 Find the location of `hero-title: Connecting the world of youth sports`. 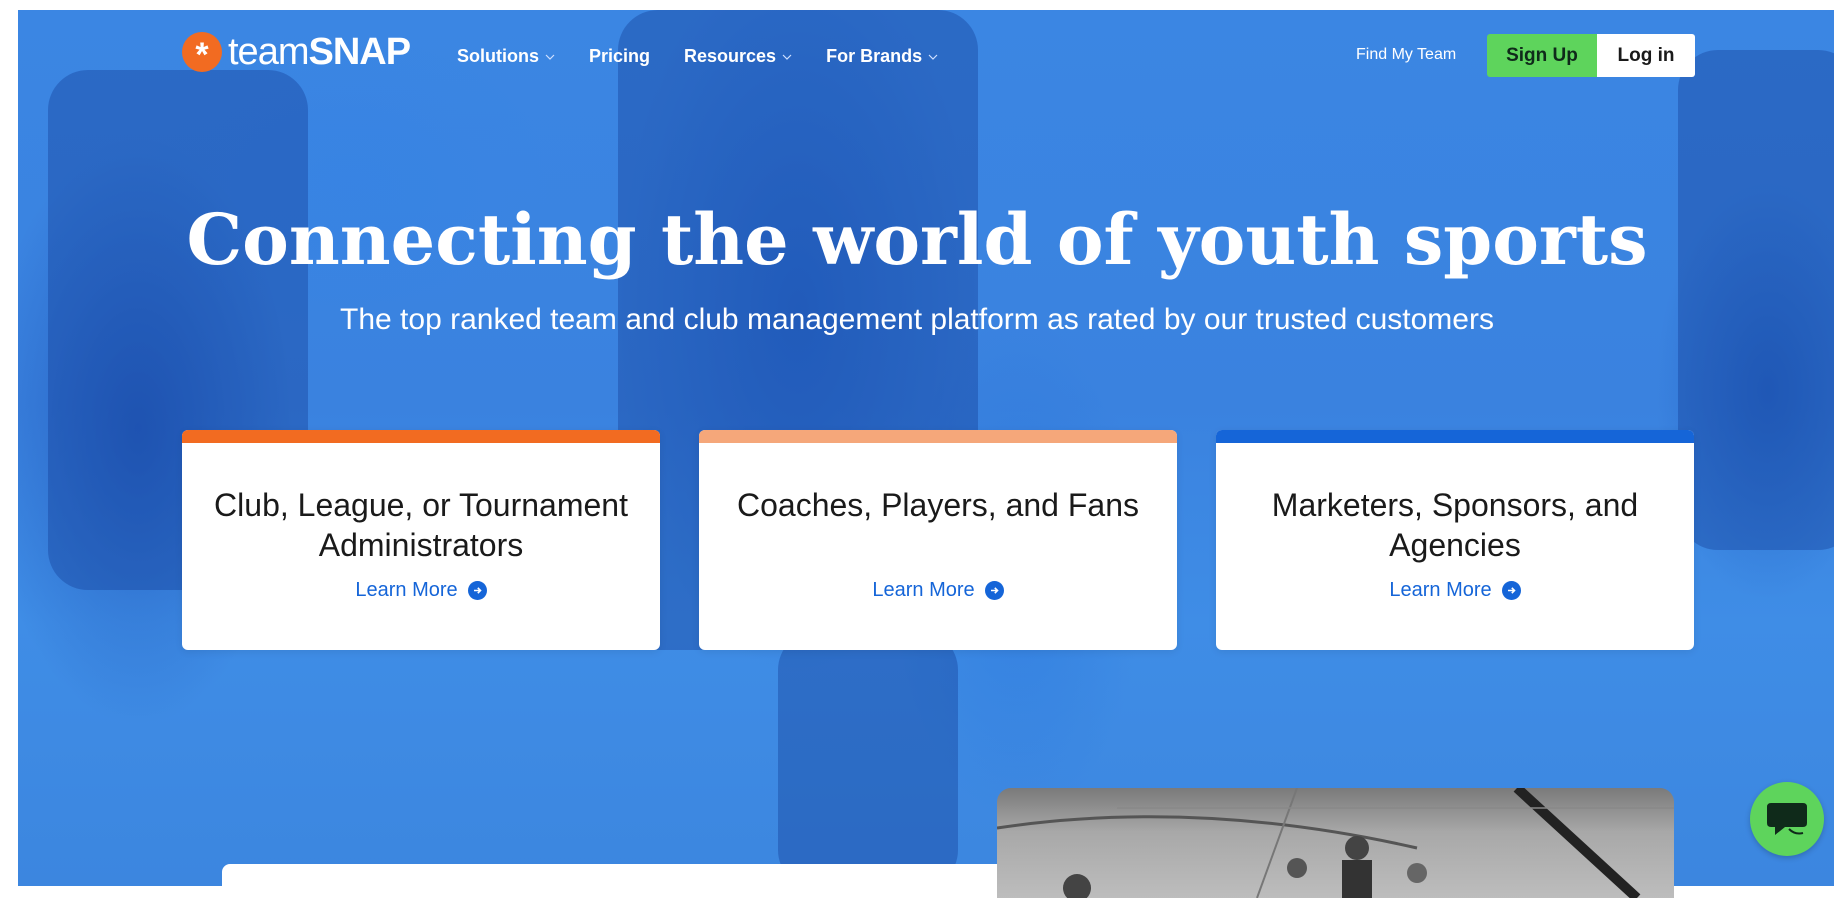

hero-title: Connecting the world of youth sports is located at coordinates (917, 239).